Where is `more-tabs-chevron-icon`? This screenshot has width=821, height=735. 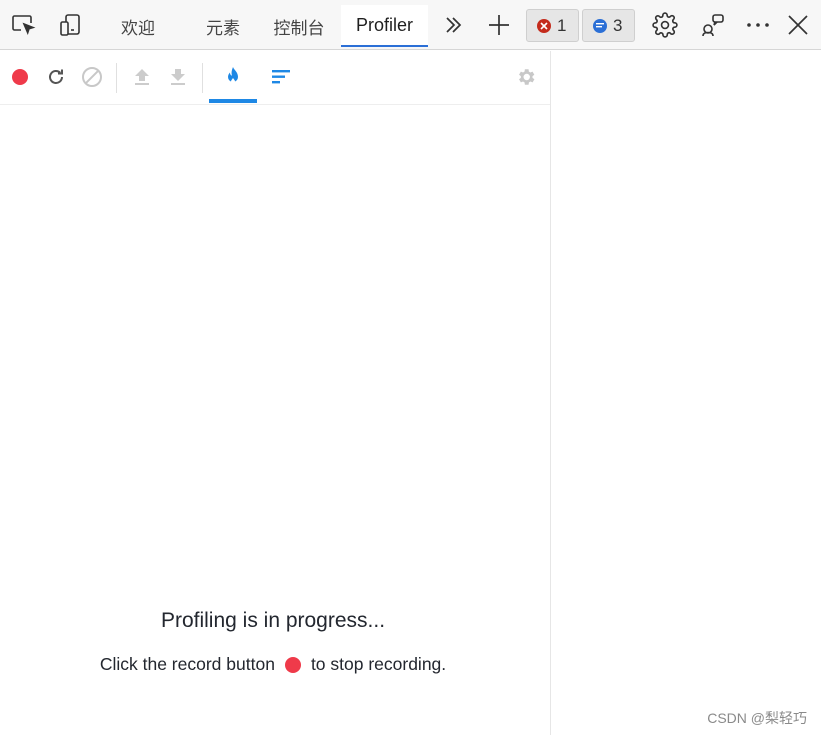
more-tabs-chevron-icon is located at coordinates (453, 25).